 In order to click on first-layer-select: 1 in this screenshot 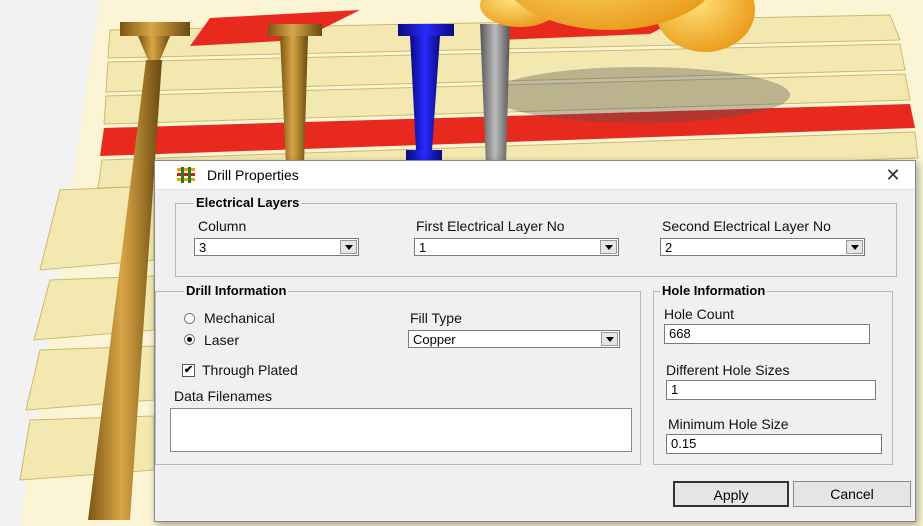, I will do `click(516, 247)`.